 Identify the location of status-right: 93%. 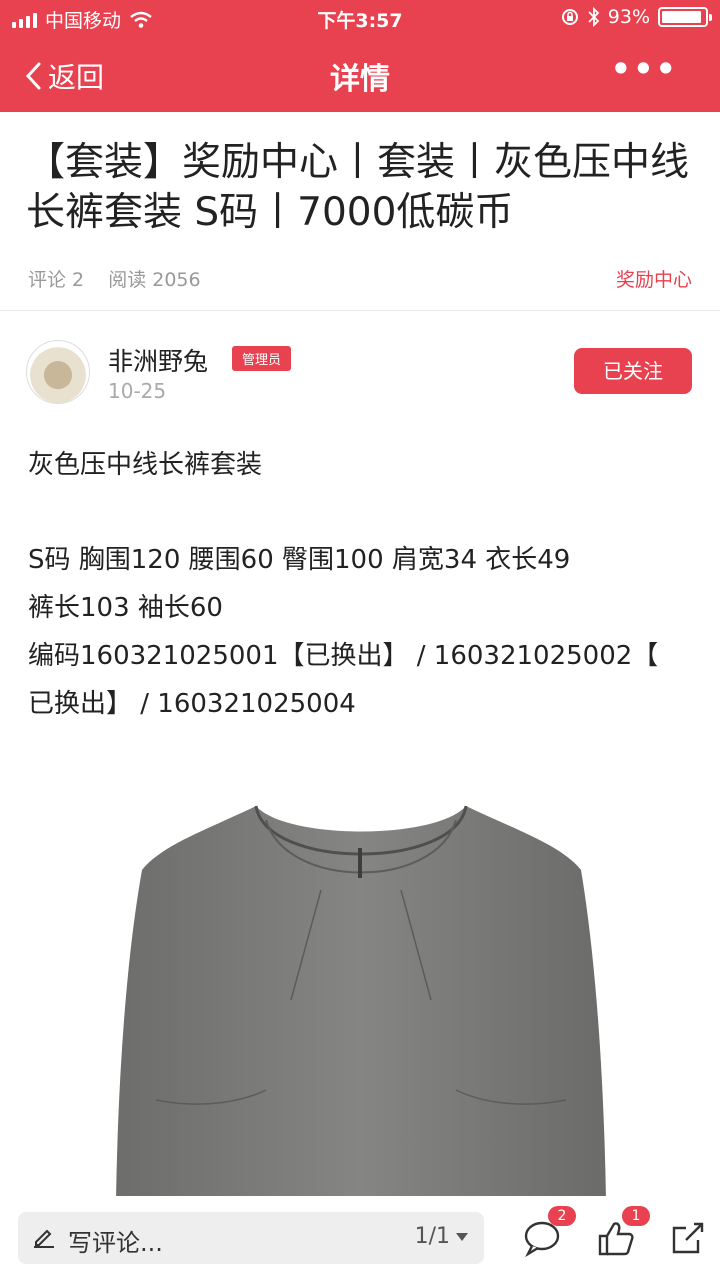
(636, 17).